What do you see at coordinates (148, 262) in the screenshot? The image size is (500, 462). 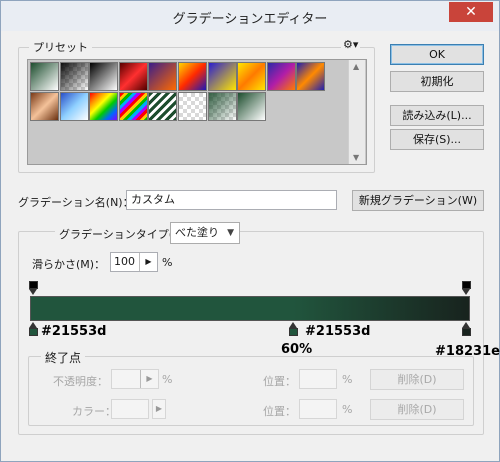 I see `smoothness-stepper-arrow: ▶` at bounding box center [148, 262].